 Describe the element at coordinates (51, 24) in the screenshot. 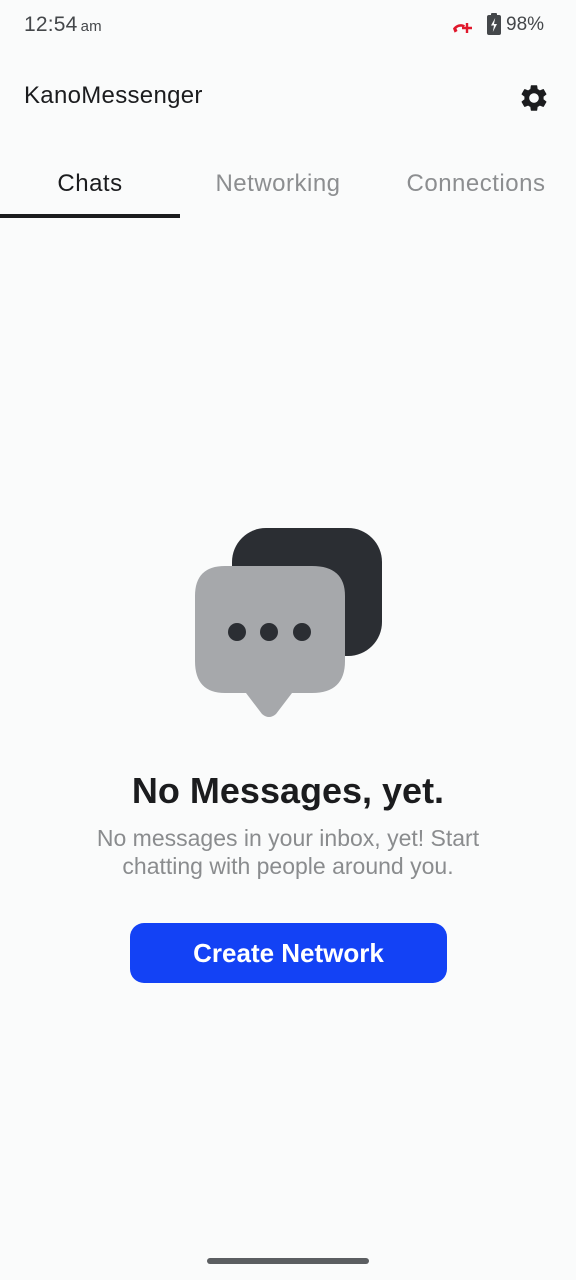

I see `status-time-value: 12:54` at that location.